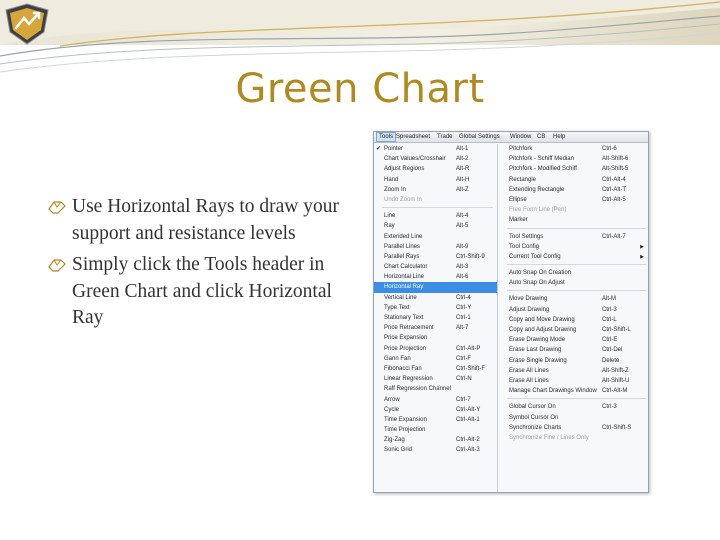 The height and width of the screenshot is (540, 720). Describe the element at coordinates (435, 216) in the screenshot. I see `menu-item-line: Line Alt-4` at that location.